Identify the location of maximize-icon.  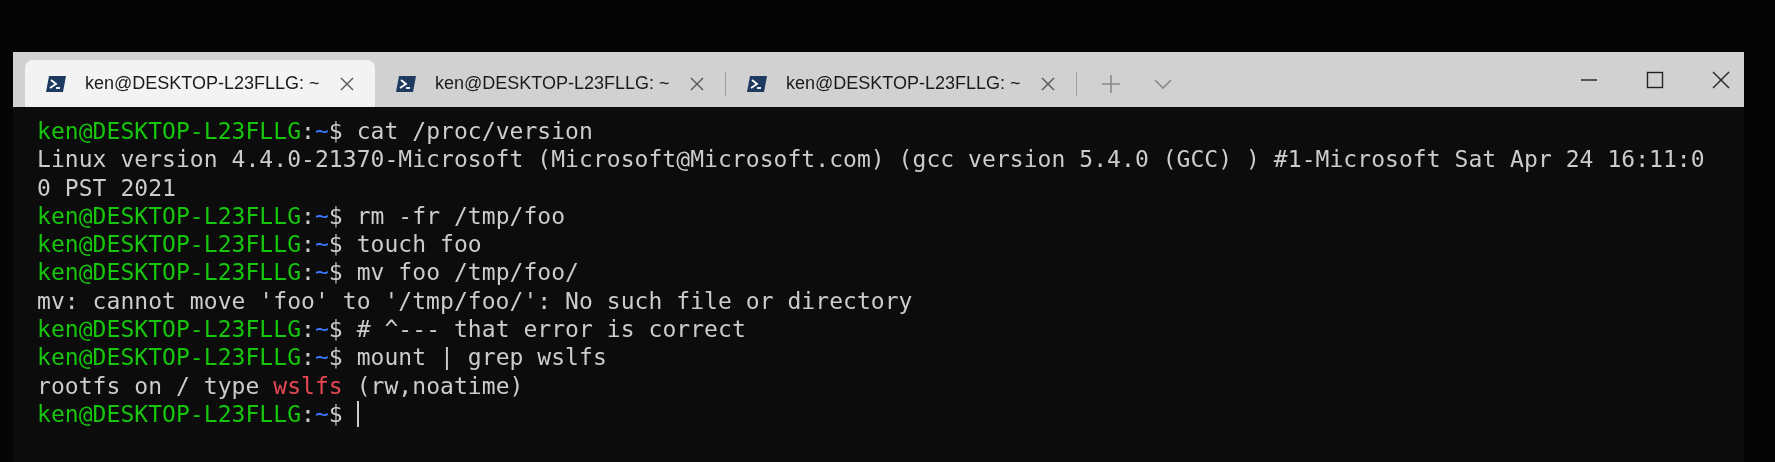
(1655, 79).